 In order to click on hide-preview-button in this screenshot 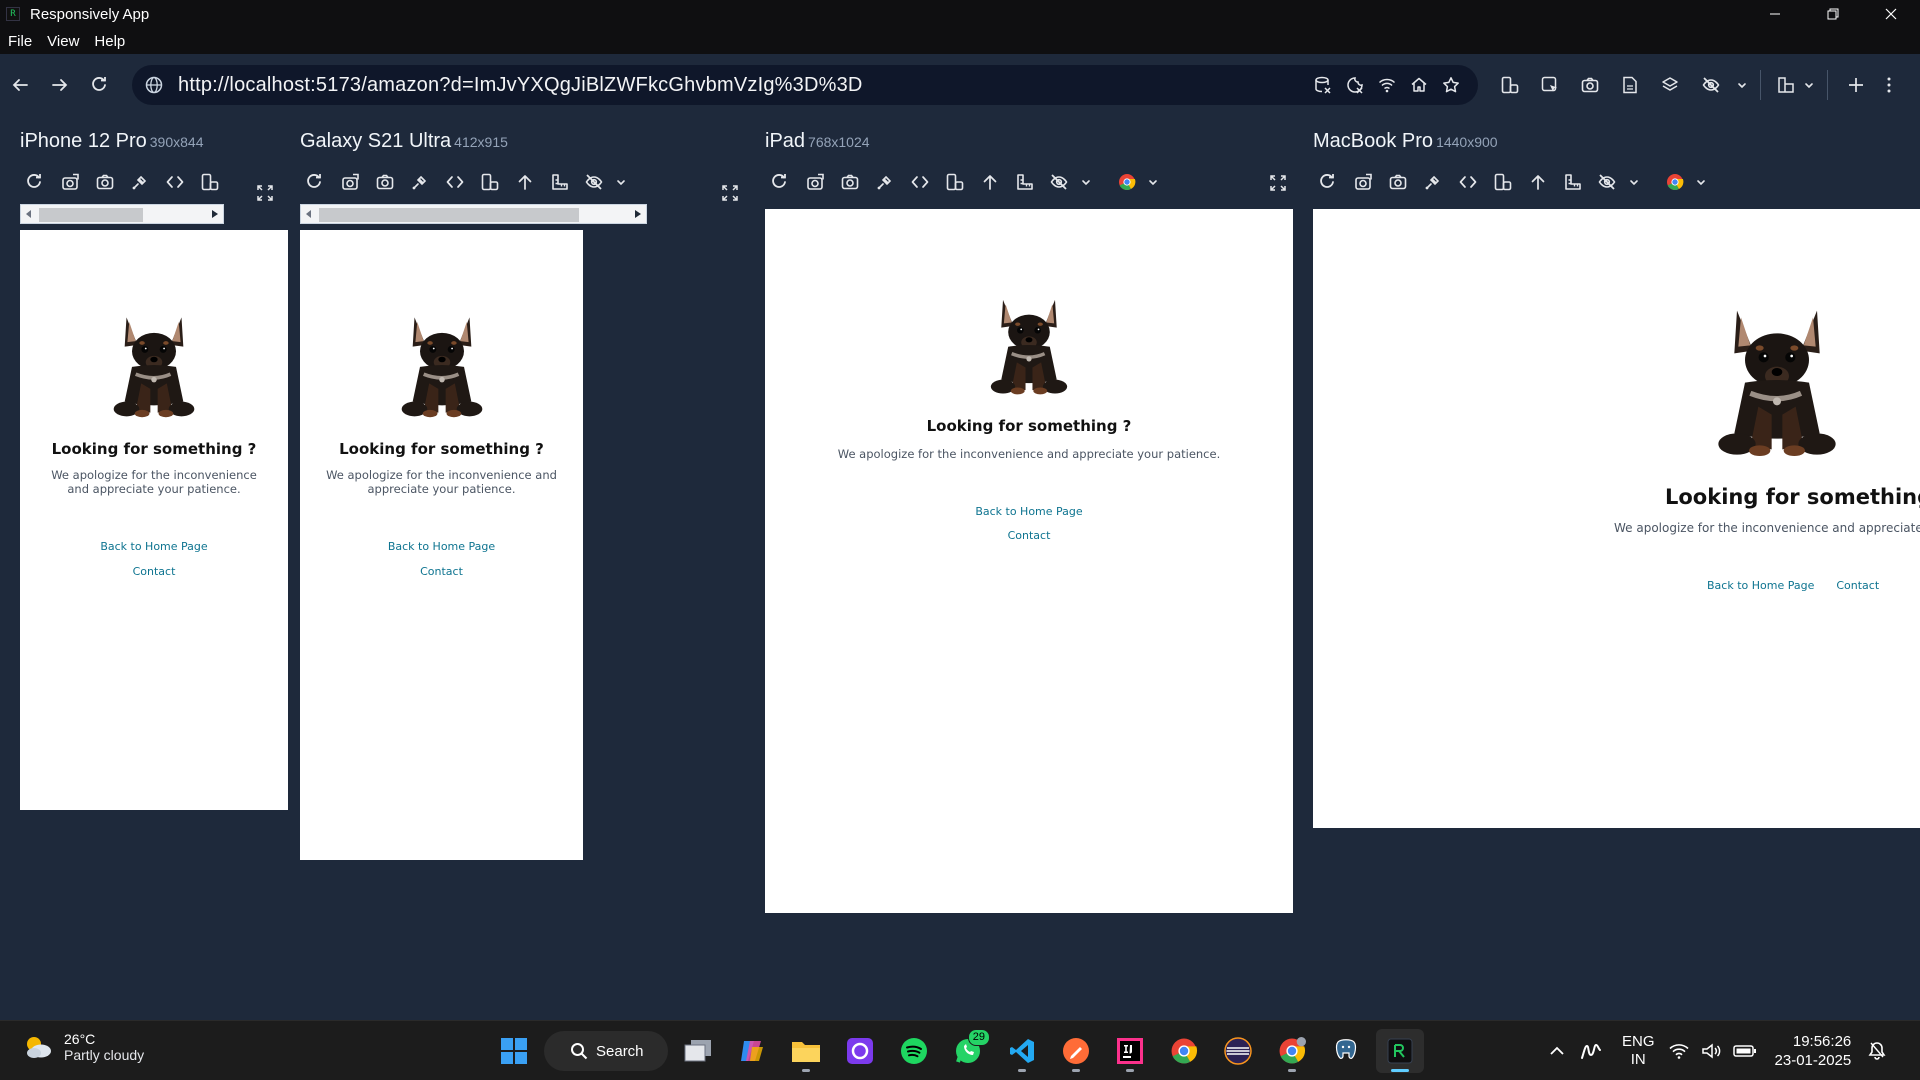, I will do `click(1712, 85)`.